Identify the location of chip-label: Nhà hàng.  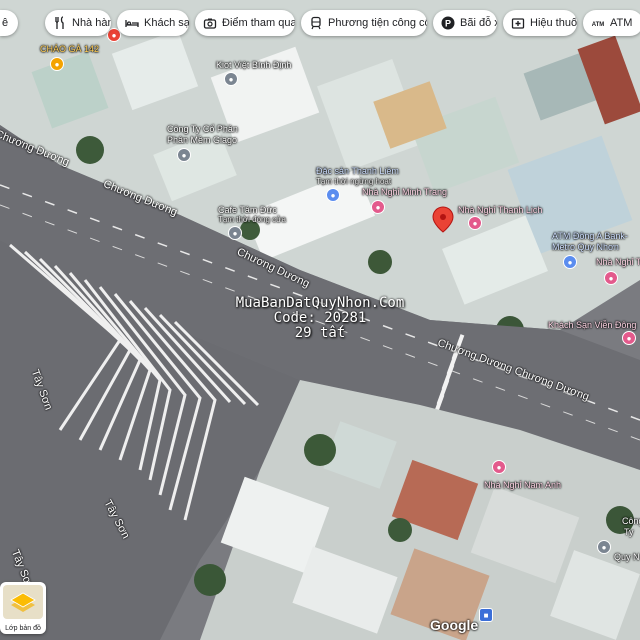
(91, 23).